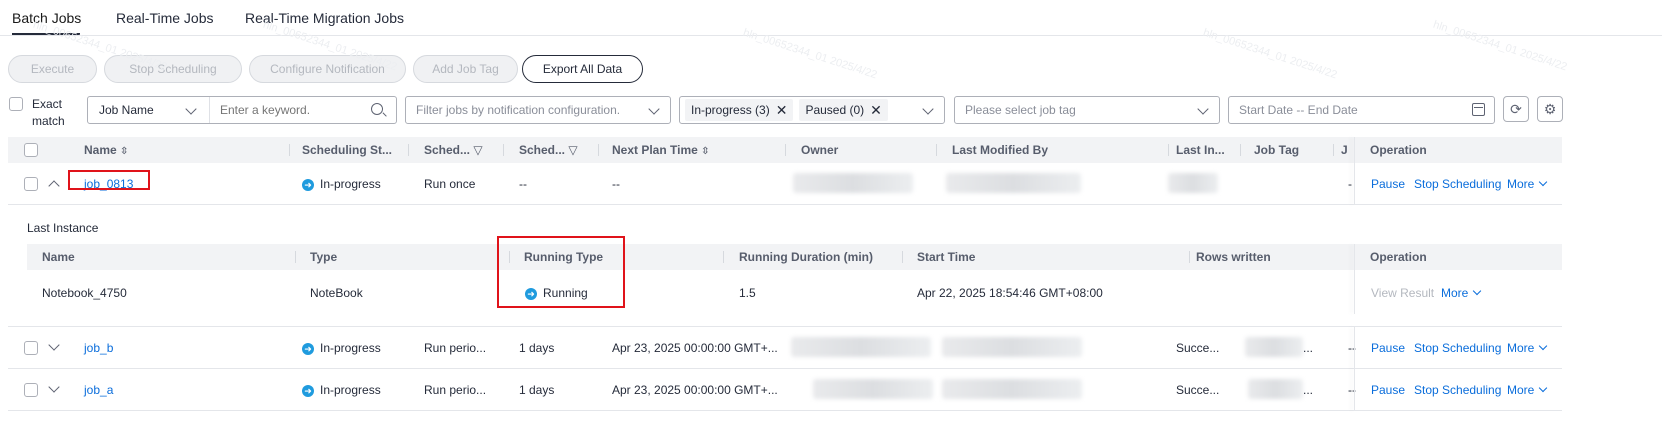 Image resolution: width=1662 pixels, height=433 pixels. Describe the element at coordinates (100, 150) in the screenshot. I see `column-header-label: Name` at that location.